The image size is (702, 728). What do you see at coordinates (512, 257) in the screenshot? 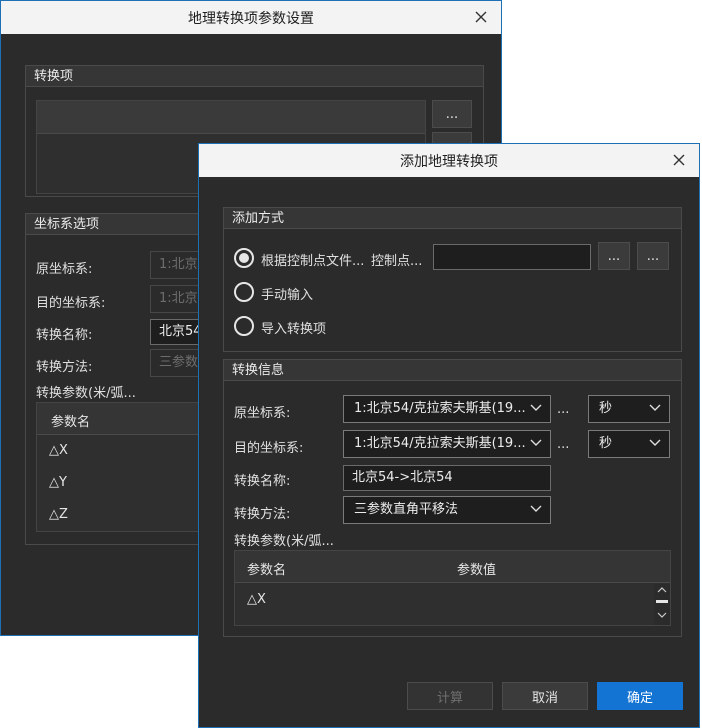
I see `control-points-input` at bounding box center [512, 257].